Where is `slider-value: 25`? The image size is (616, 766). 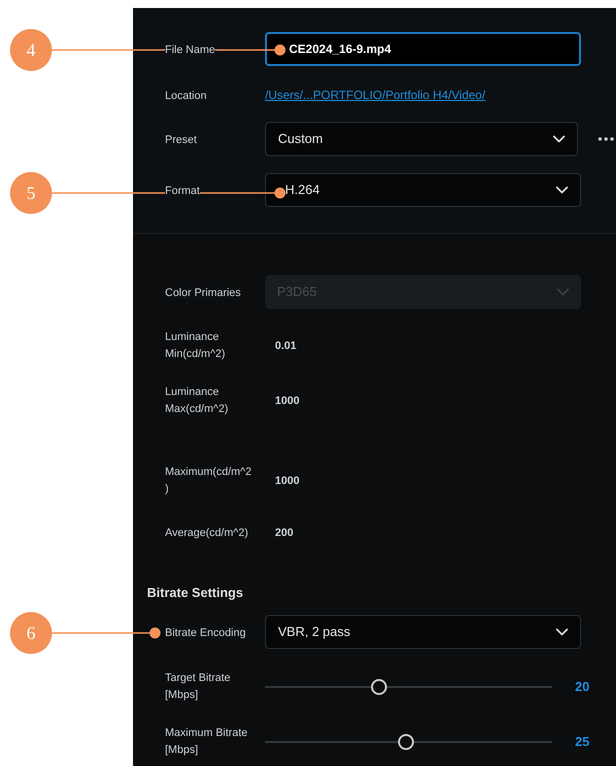 slider-value: 25 is located at coordinates (582, 742).